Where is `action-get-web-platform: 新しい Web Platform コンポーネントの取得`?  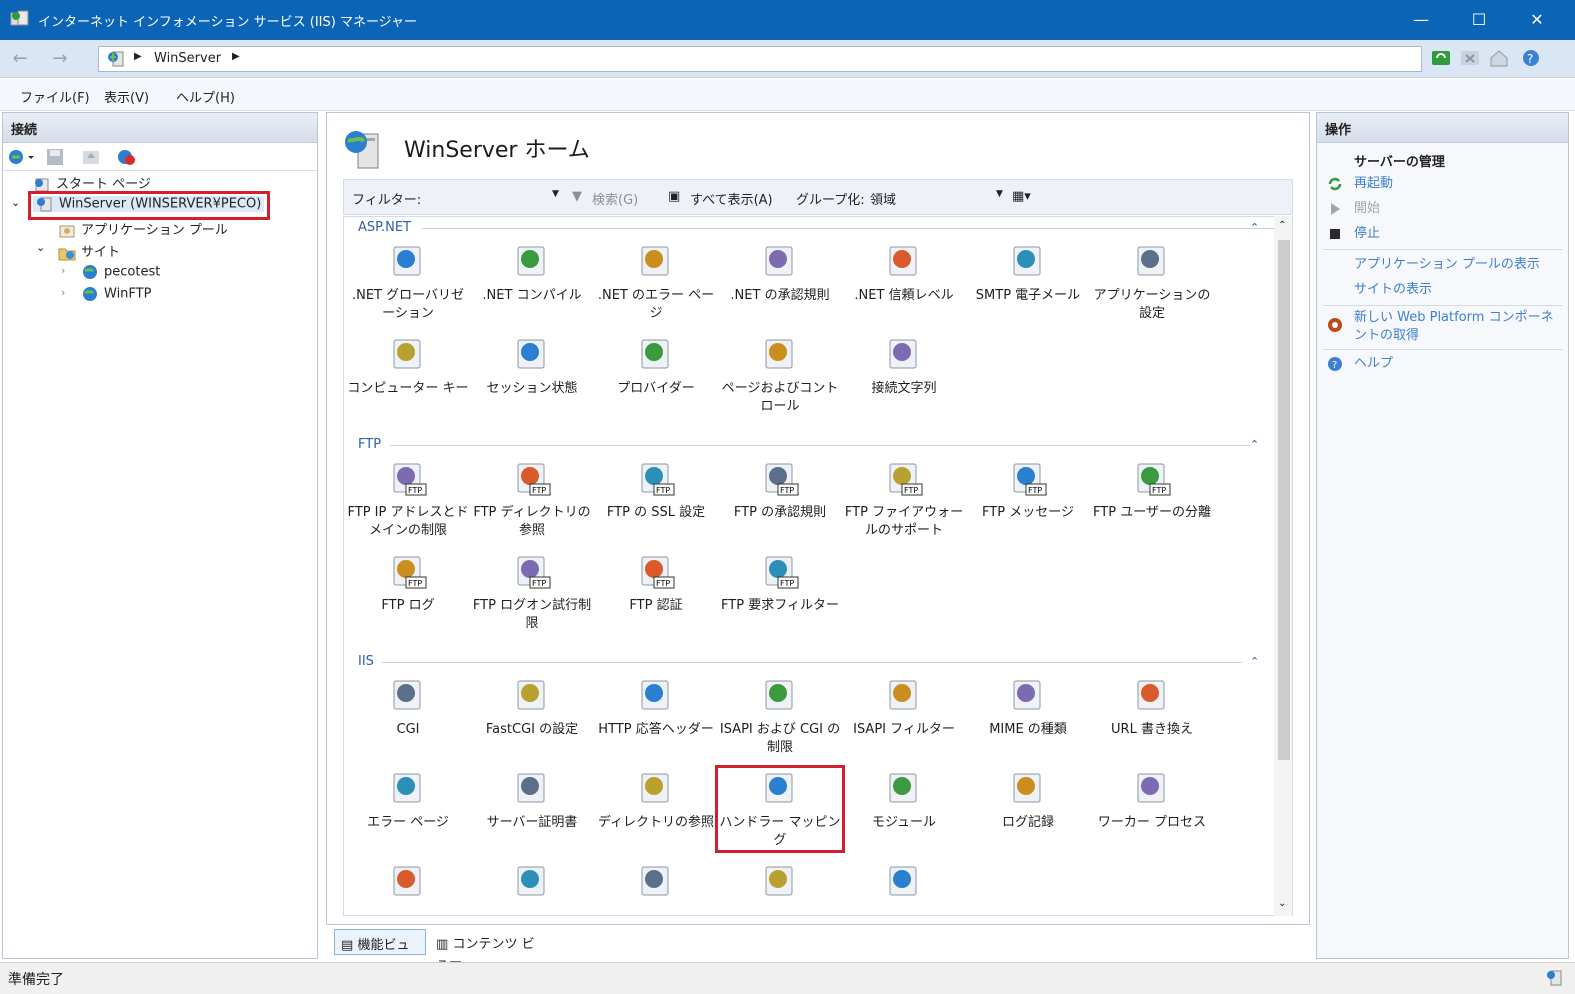 action-get-web-platform: 新しい Web Platform コンポーネントの取得 is located at coordinates (1460, 327).